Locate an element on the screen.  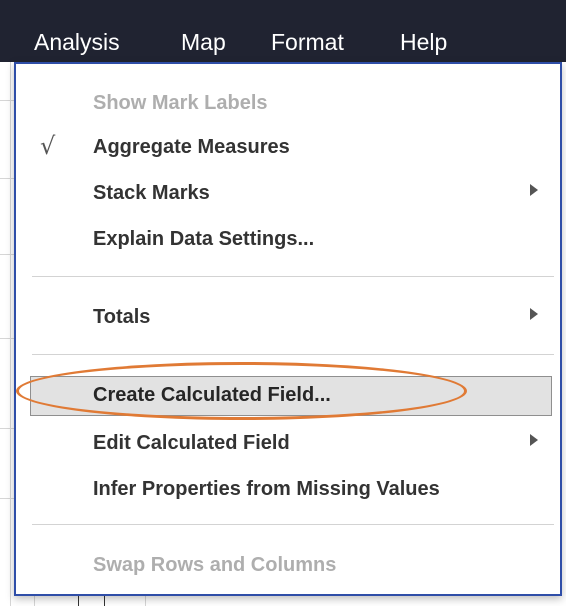
menu-item-label: Aggregate Measures is located at coordinates (191, 147).